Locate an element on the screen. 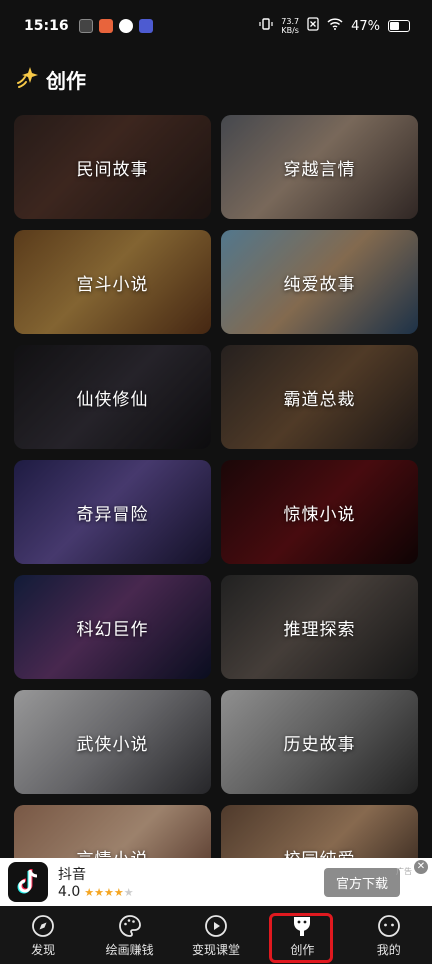 The image size is (432, 964). ad-rating: 4.0 is located at coordinates (69, 892).